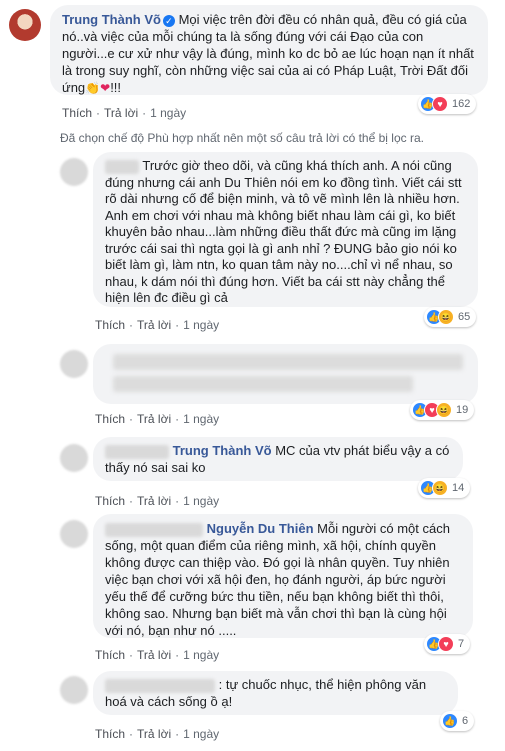  I want to click on comment-reactions: 👍 ♥ 7, so click(447, 644).